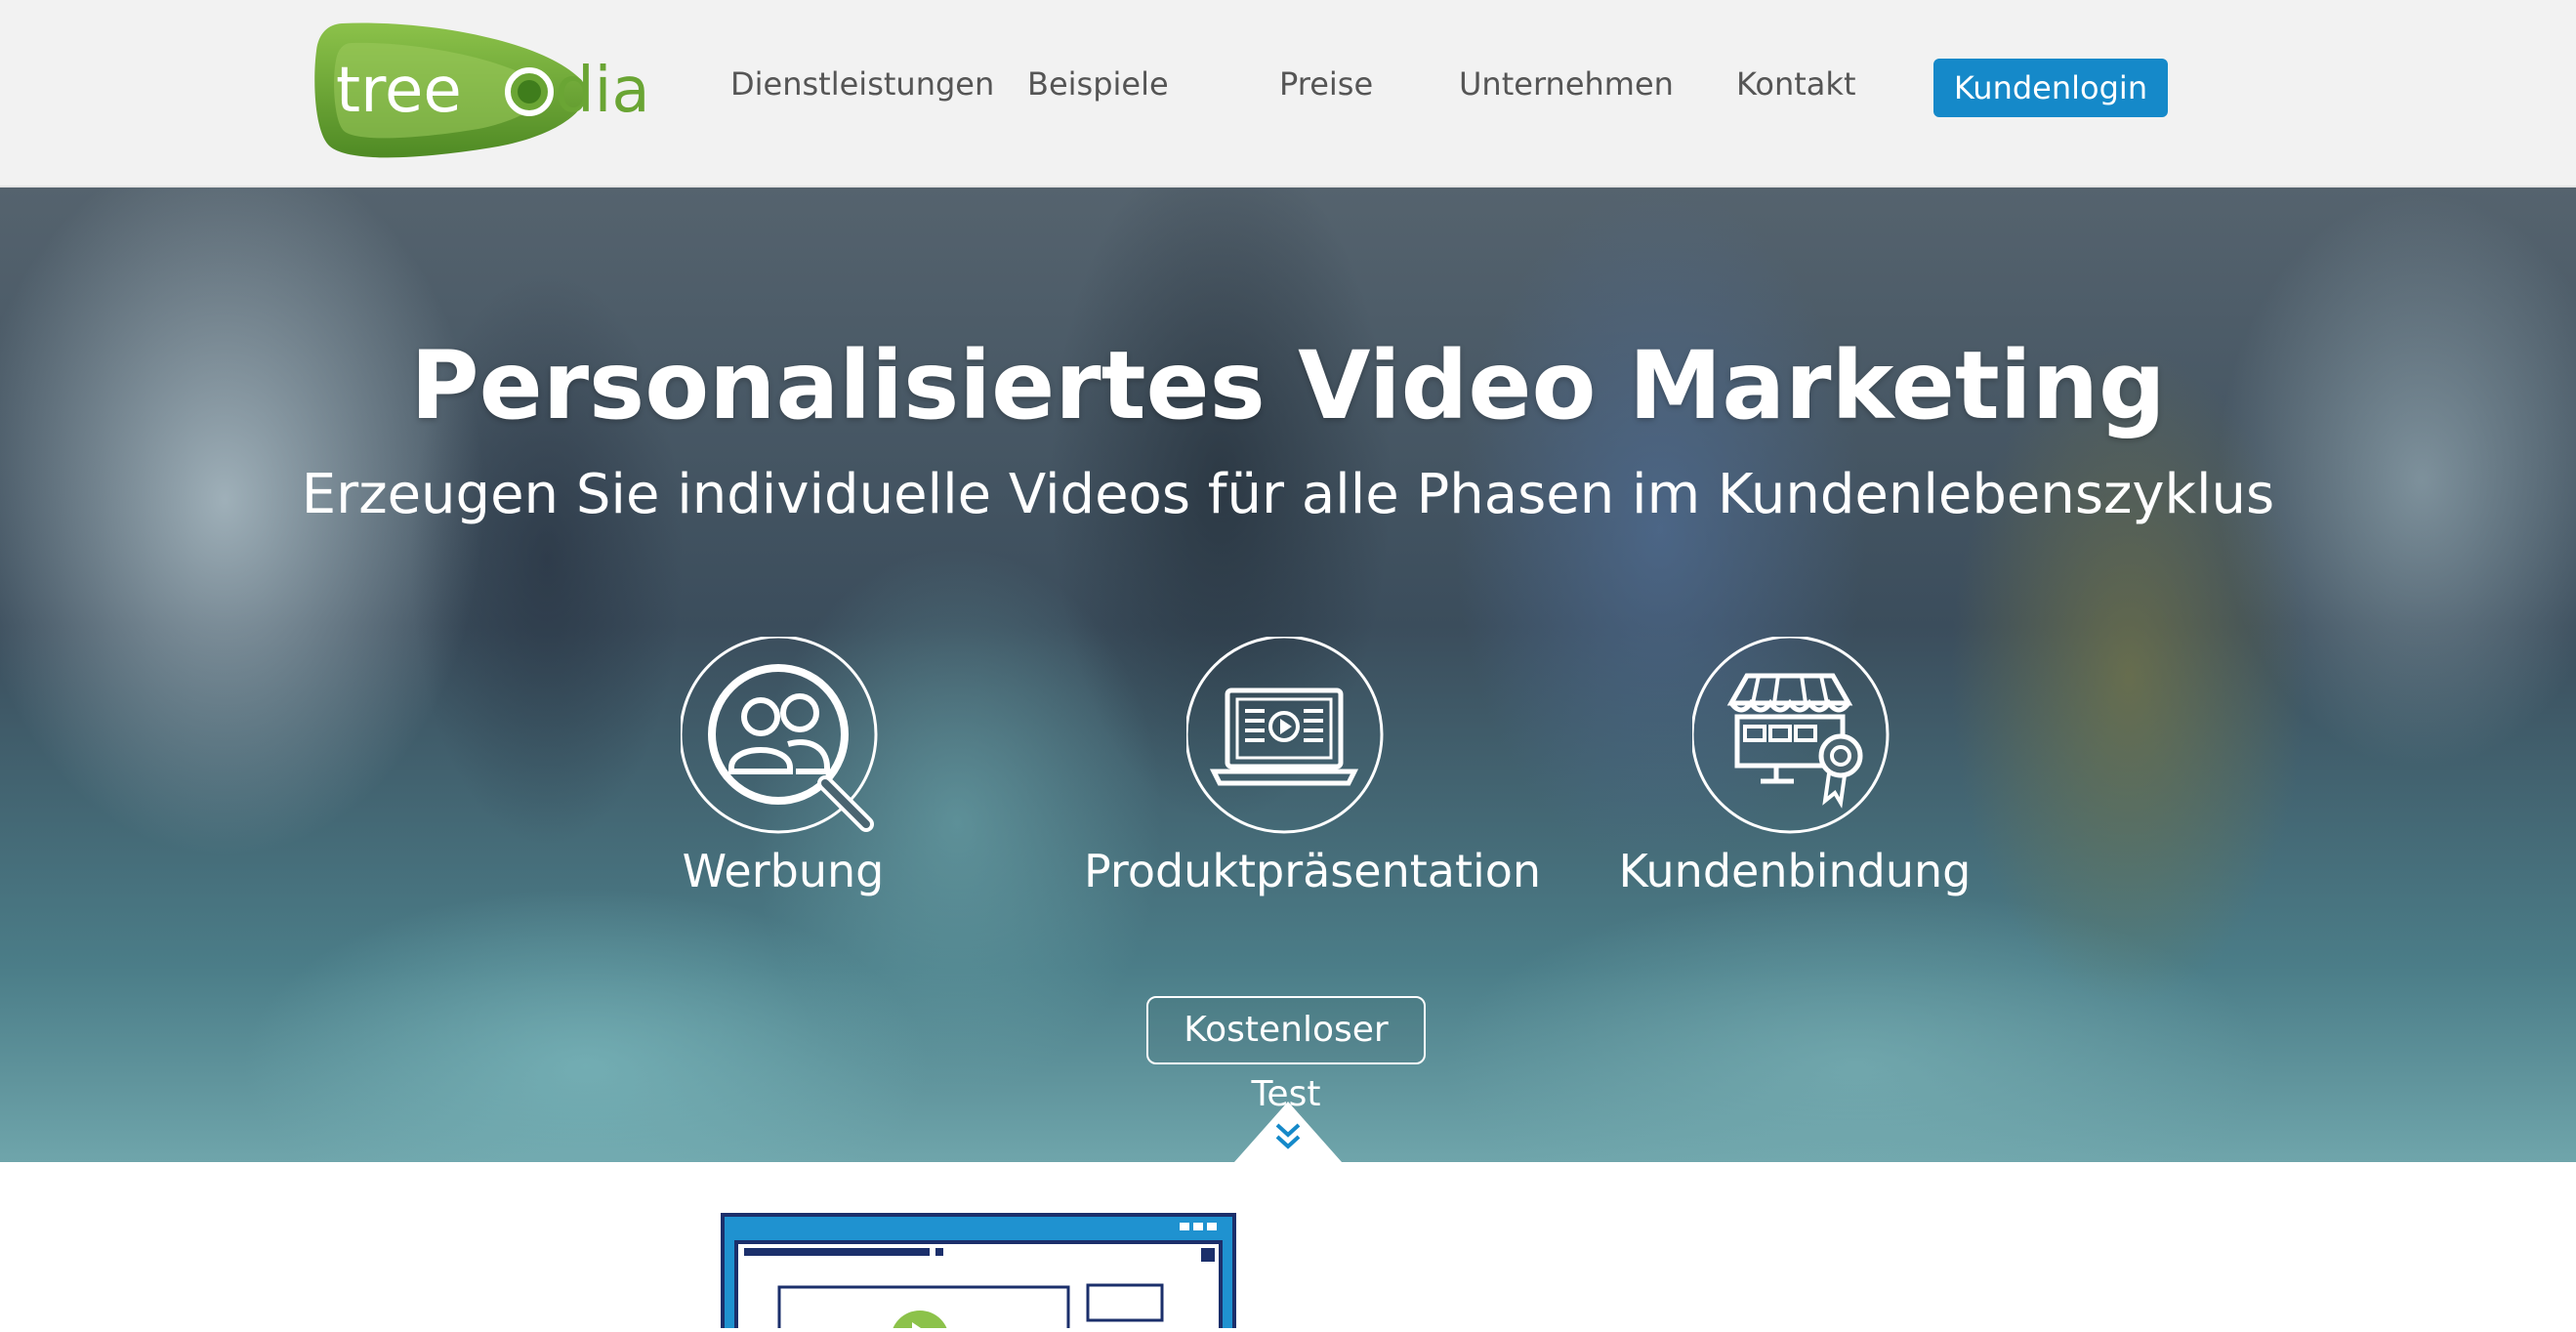  I want to click on feature-werbung: Werbung, so click(783, 778).